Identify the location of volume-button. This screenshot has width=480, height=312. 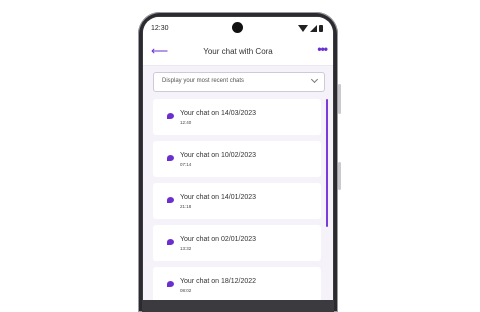
(339, 176).